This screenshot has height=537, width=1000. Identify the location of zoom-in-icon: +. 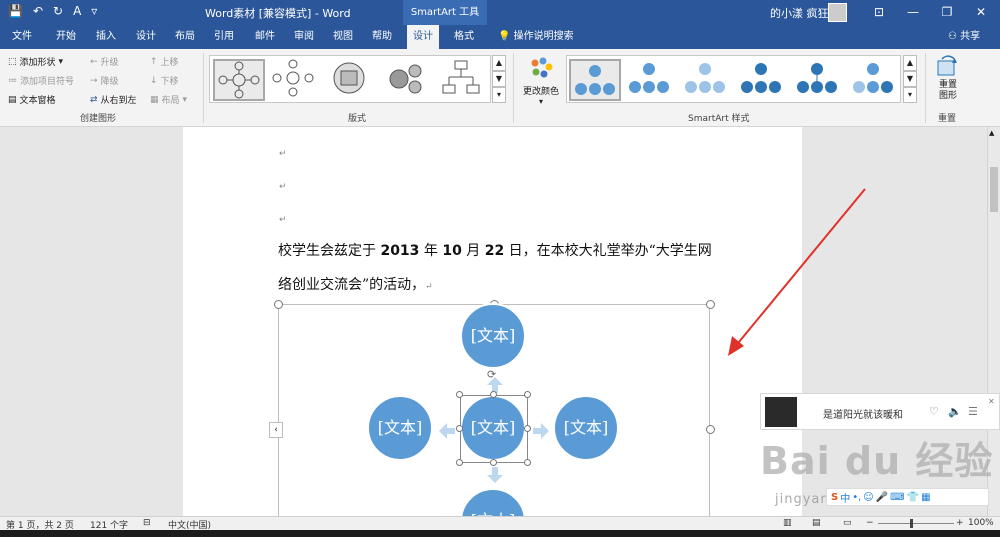
(960, 523).